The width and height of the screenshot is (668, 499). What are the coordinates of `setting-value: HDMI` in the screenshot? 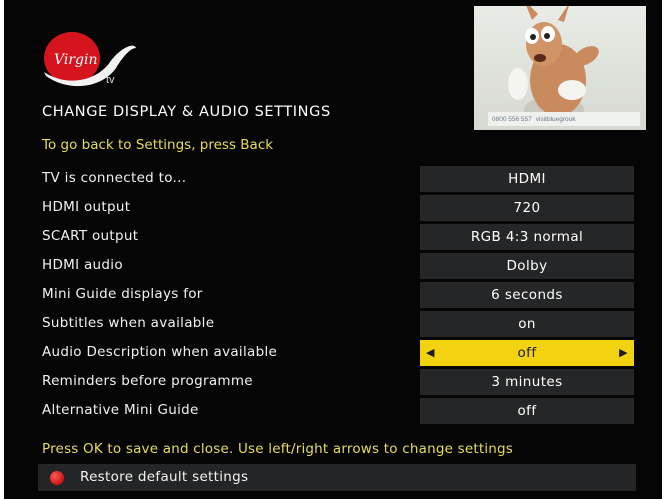 It's located at (527, 179).